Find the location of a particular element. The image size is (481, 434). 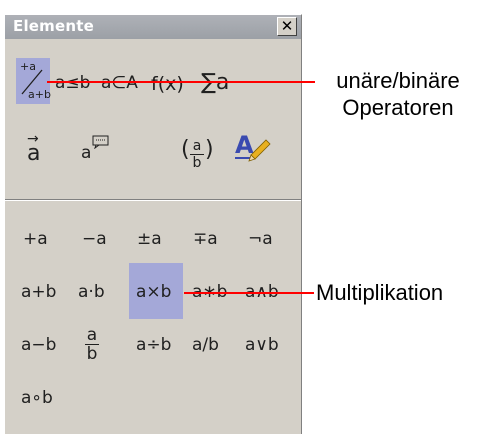

annotation-operators-line2: Operatoren is located at coordinates (398, 107).